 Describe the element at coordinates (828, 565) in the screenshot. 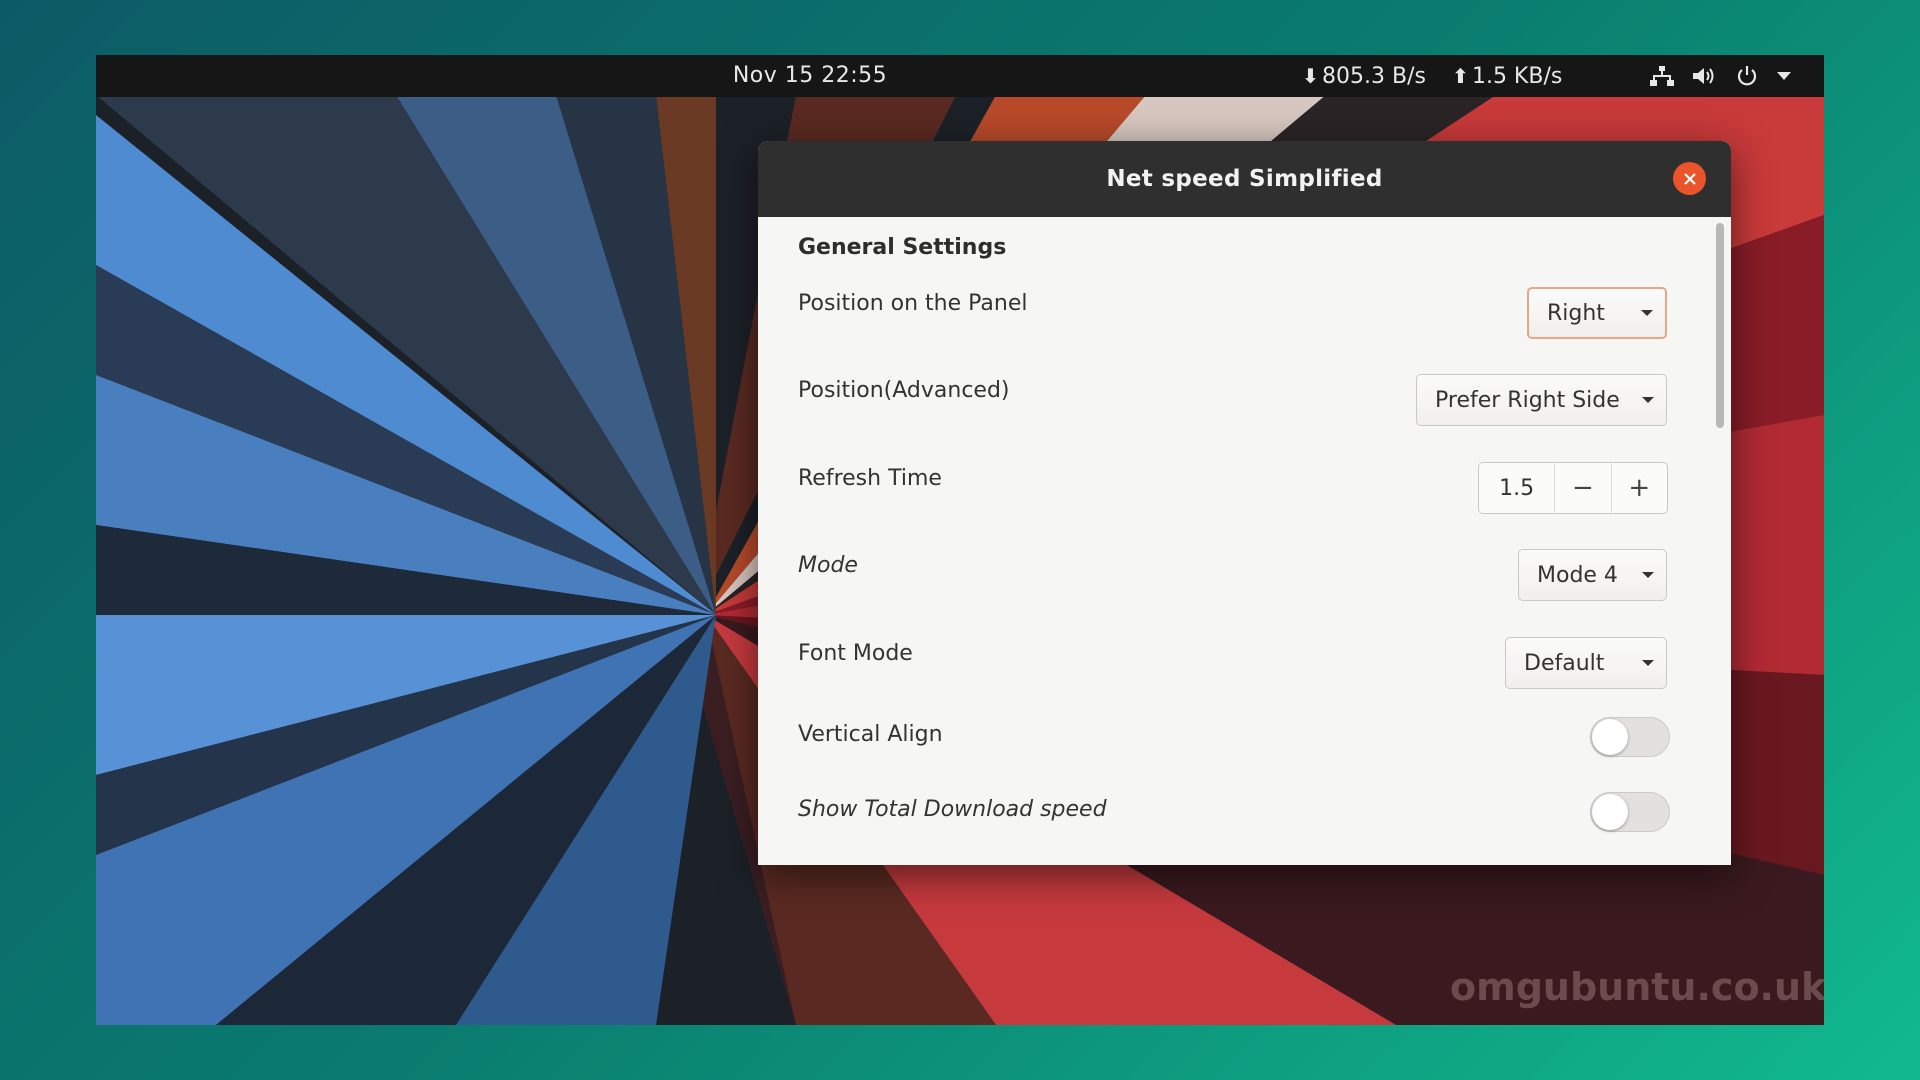

I see `mode-label: Mode` at that location.